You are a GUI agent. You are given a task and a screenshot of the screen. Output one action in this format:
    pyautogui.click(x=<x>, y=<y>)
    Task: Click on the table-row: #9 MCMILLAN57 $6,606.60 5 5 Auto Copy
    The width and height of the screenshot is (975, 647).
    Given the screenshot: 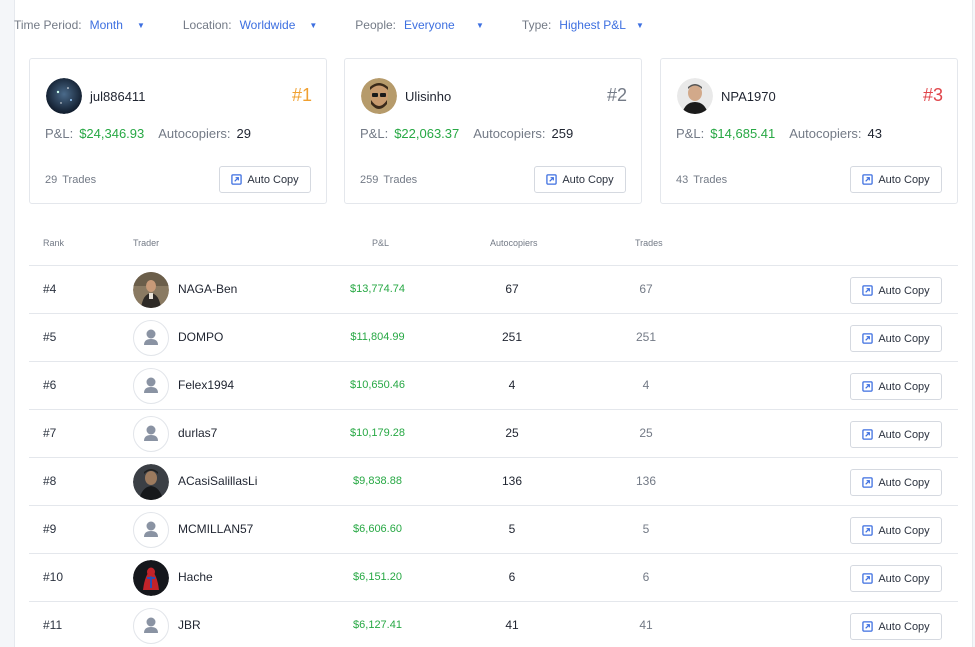 What is the action you would take?
    pyautogui.click(x=493, y=530)
    